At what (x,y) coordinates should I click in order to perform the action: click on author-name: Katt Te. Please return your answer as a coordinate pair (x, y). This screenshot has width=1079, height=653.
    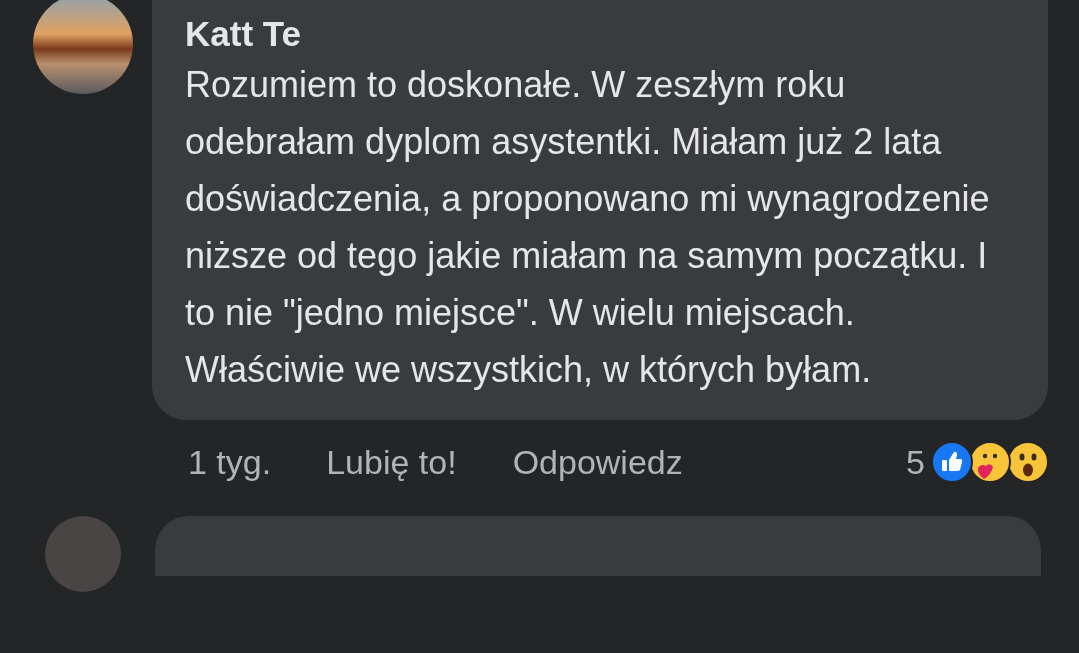
    Looking at the image, I should click on (600, 34).